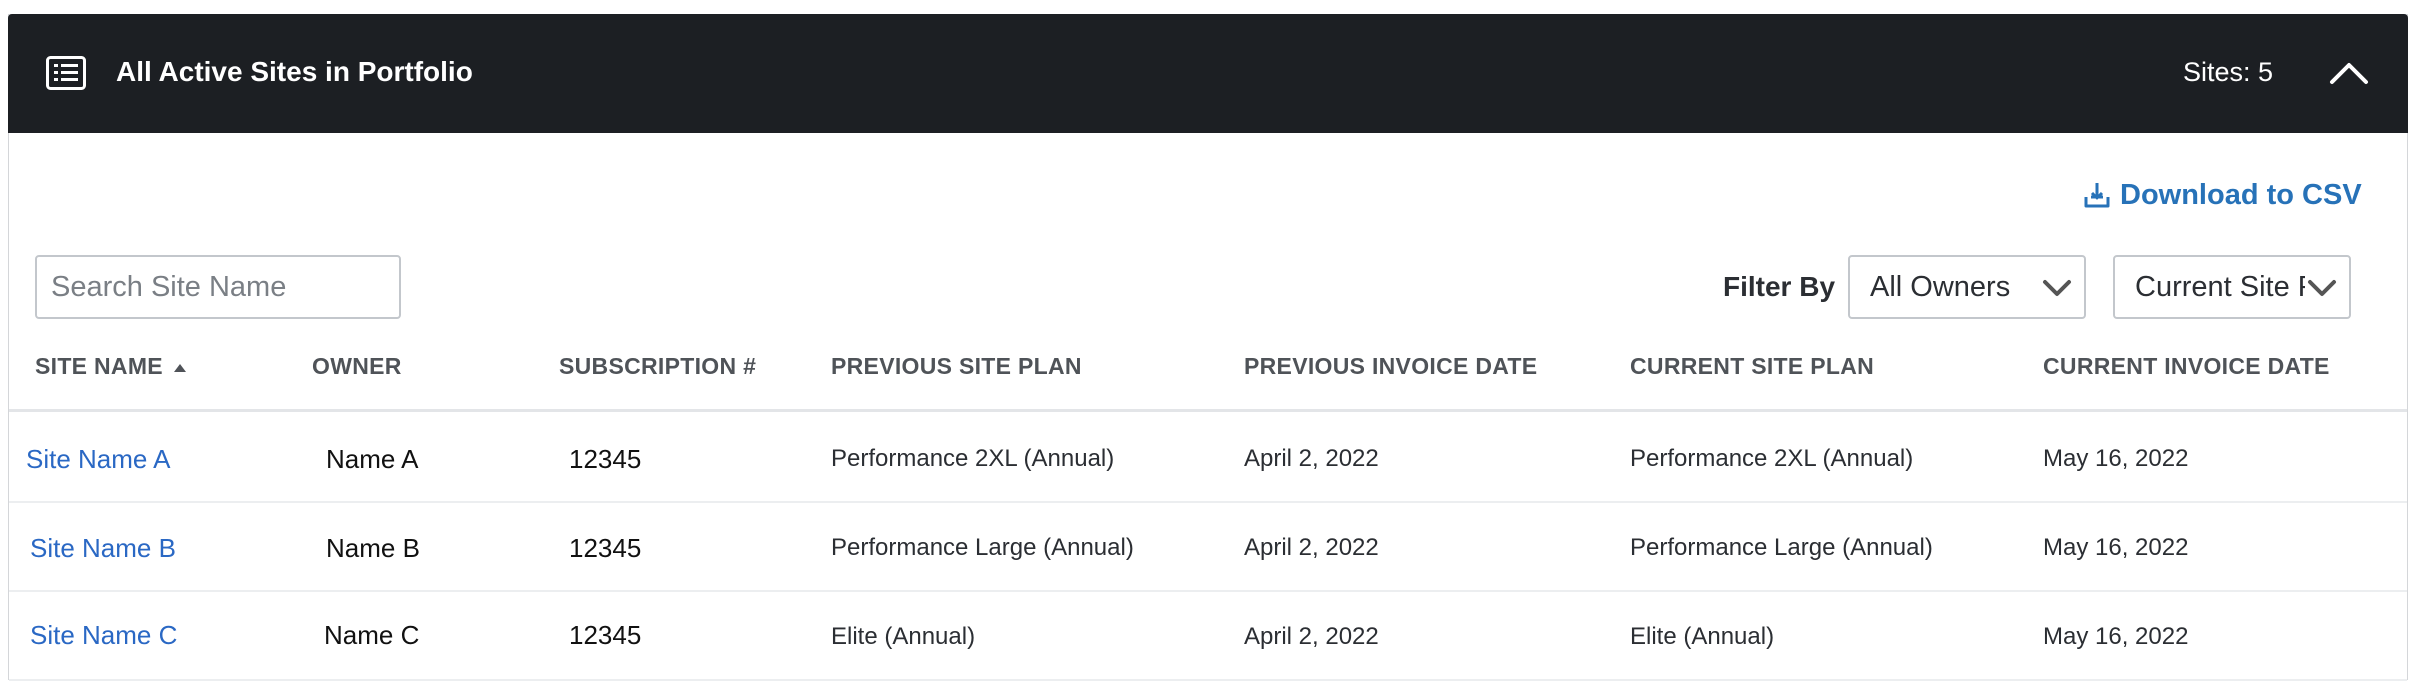 The width and height of the screenshot is (2416, 681). What do you see at coordinates (98, 459) in the screenshot?
I see `site-name-link: Site Name A` at bounding box center [98, 459].